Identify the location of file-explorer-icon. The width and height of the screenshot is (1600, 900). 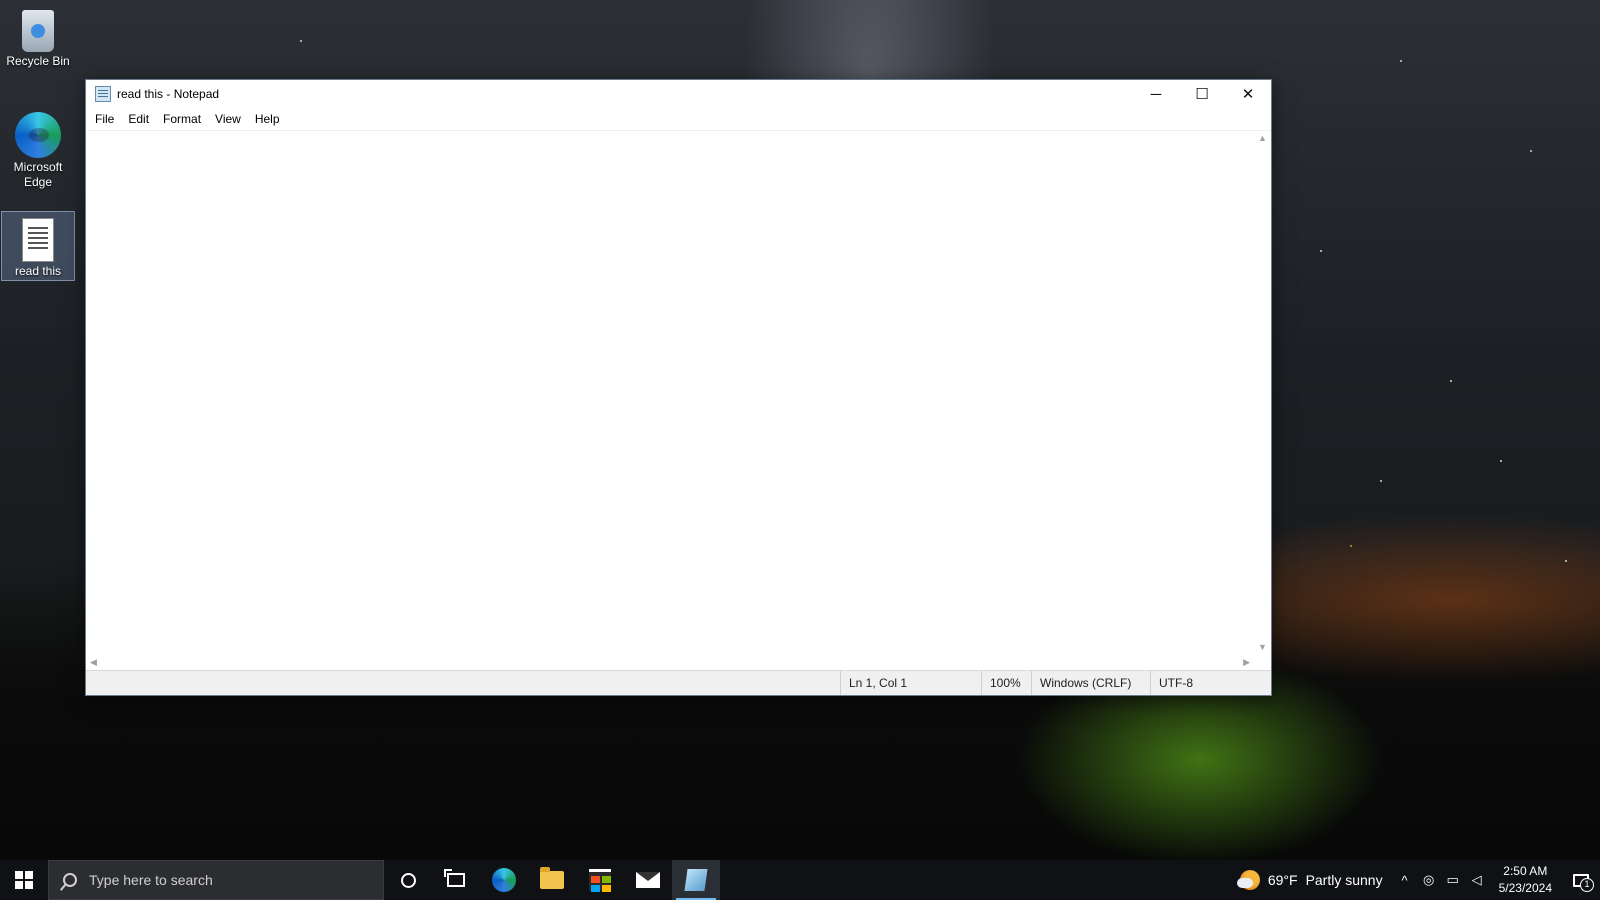
(552, 878).